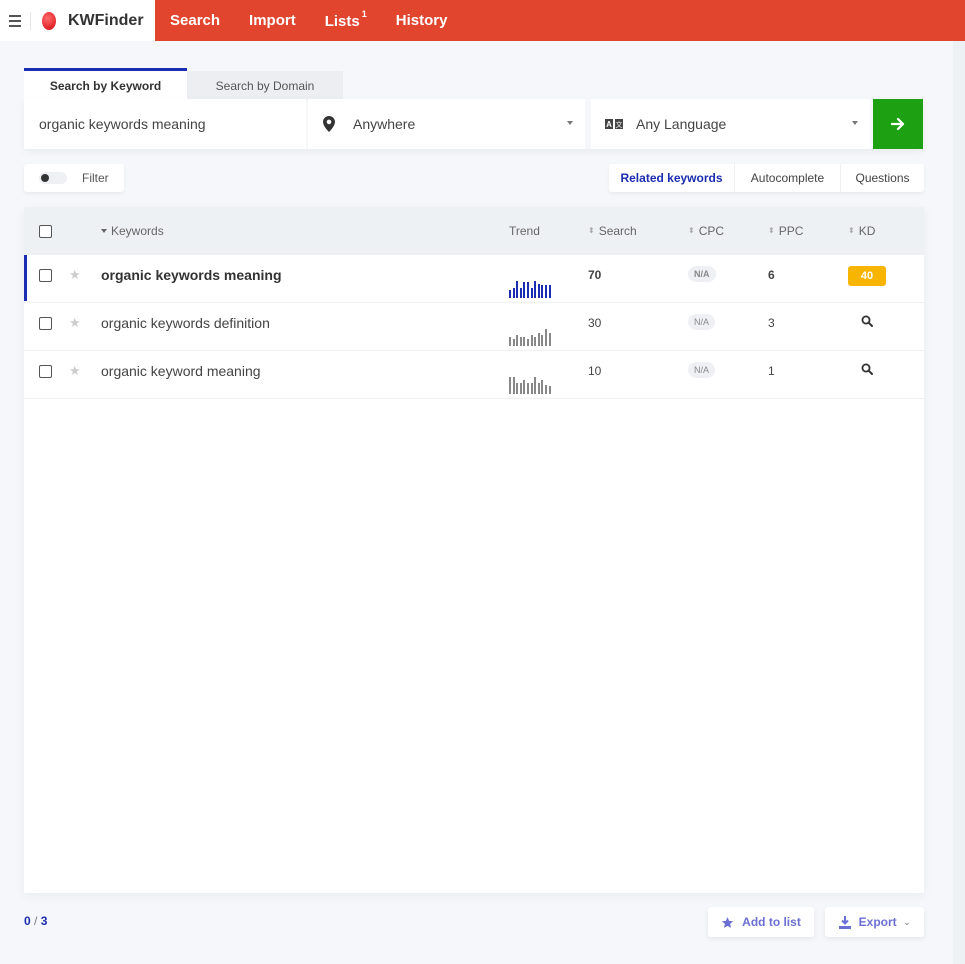 The image size is (965, 964). I want to click on column-ppc: ⬍ PPC, so click(785, 231).